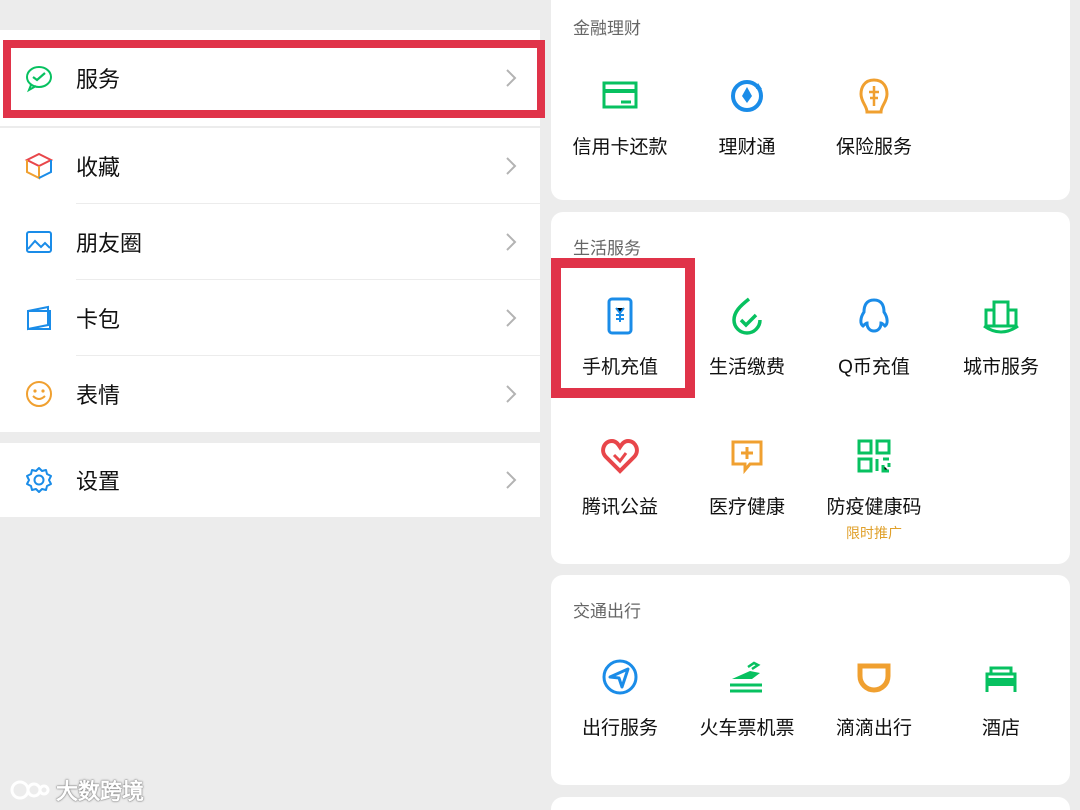 The image size is (1080, 810). Describe the element at coordinates (747, 96) in the screenshot. I see `wealth-icon` at that location.